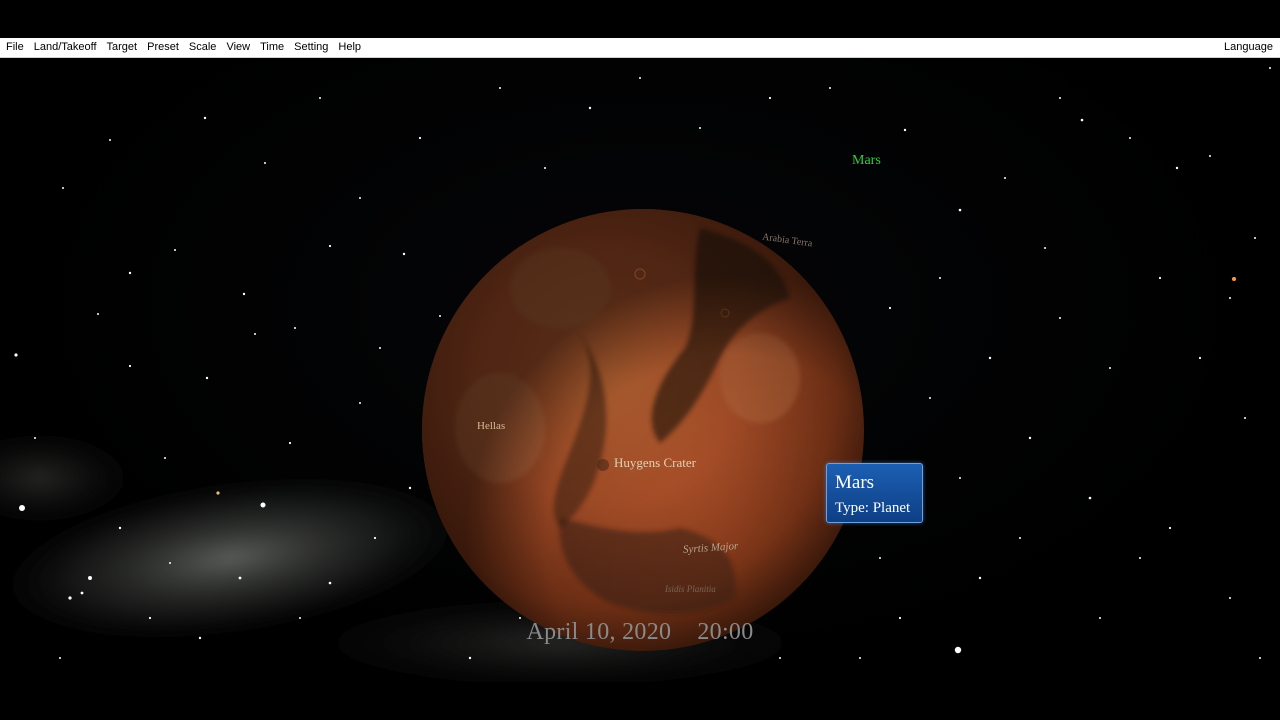  I want to click on time-display: 20:00, so click(725, 632).